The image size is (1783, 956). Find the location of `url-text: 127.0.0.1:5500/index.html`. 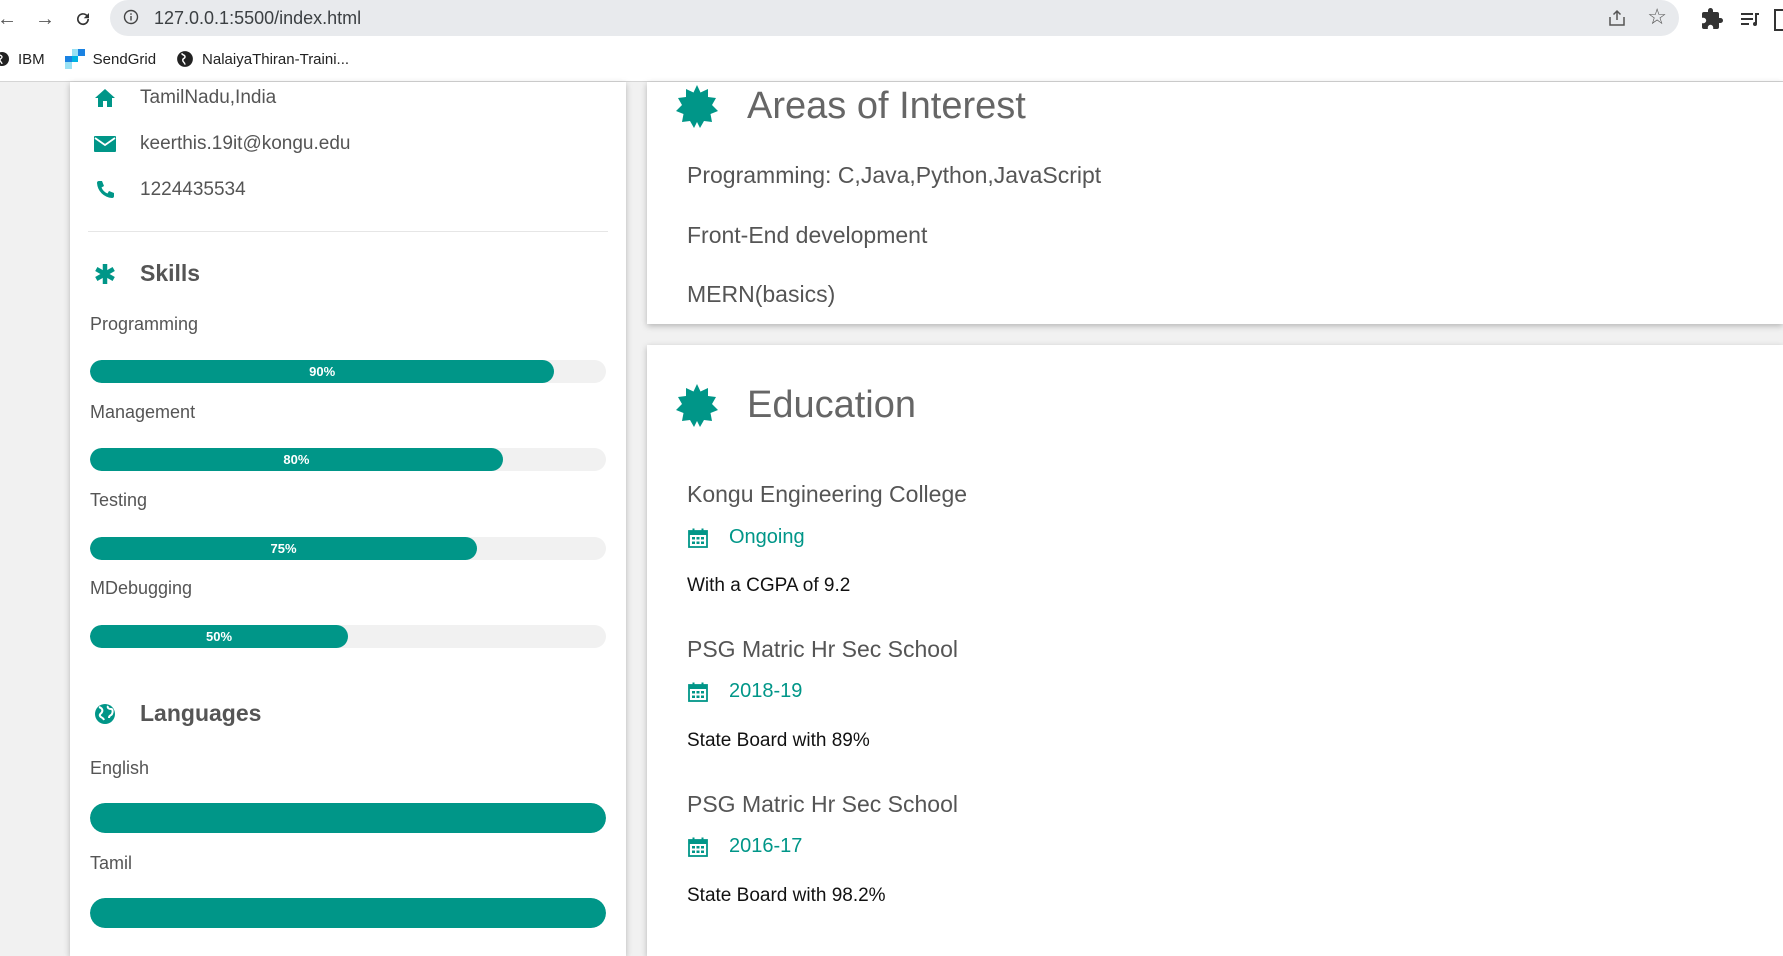

url-text: 127.0.0.1:5500/index.html is located at coordinates (257, 18).